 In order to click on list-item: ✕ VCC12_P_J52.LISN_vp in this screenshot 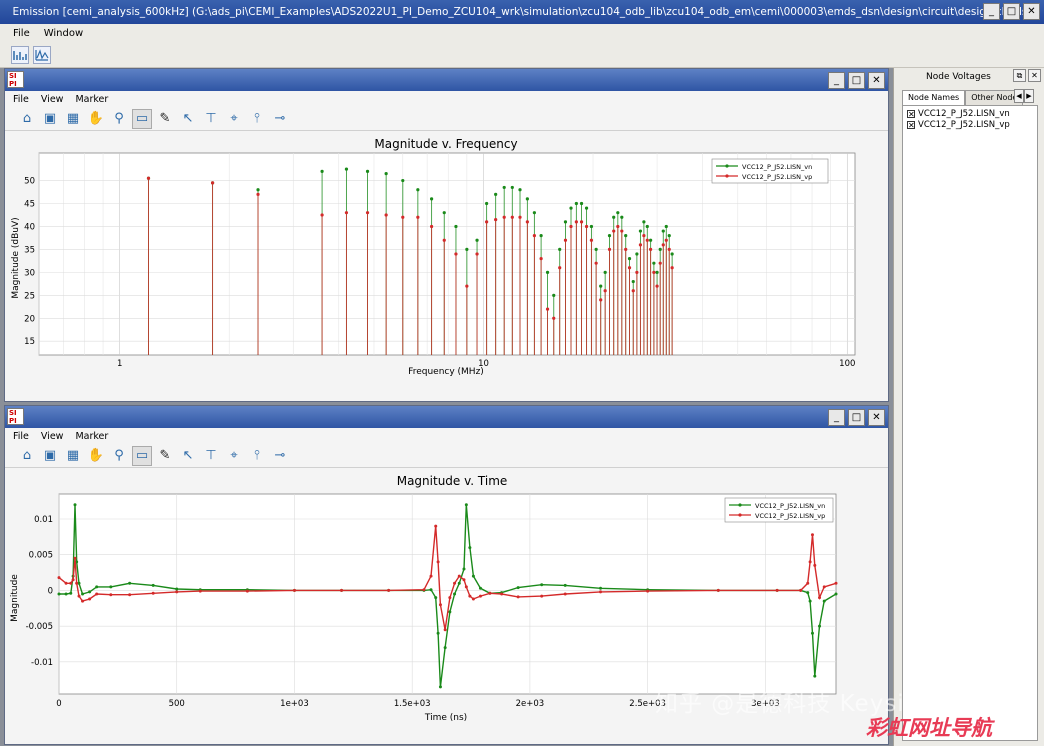, I will do `click(970, 124)`.